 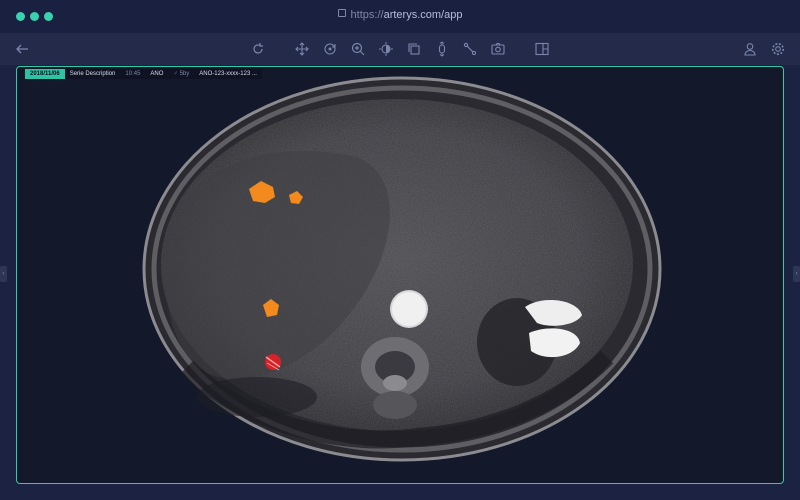 I want to click on screenshot-icon, so click(x=498, y=49).